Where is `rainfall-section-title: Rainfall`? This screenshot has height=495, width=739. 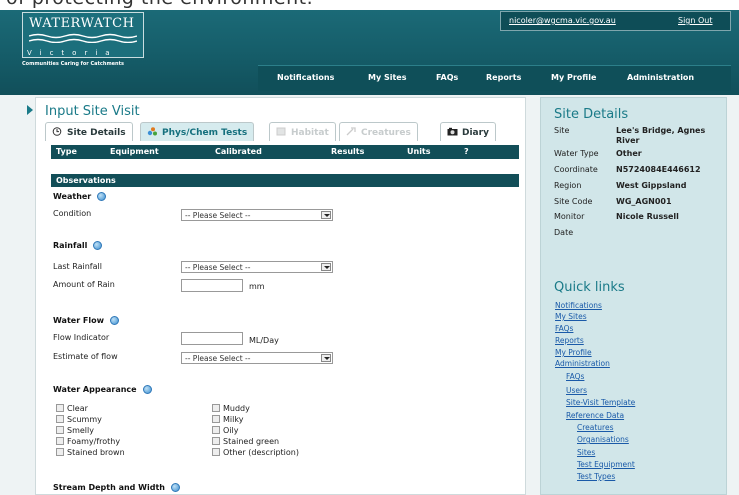
rainfall-section-title: Rainfall is located at coordinates (78, 245).